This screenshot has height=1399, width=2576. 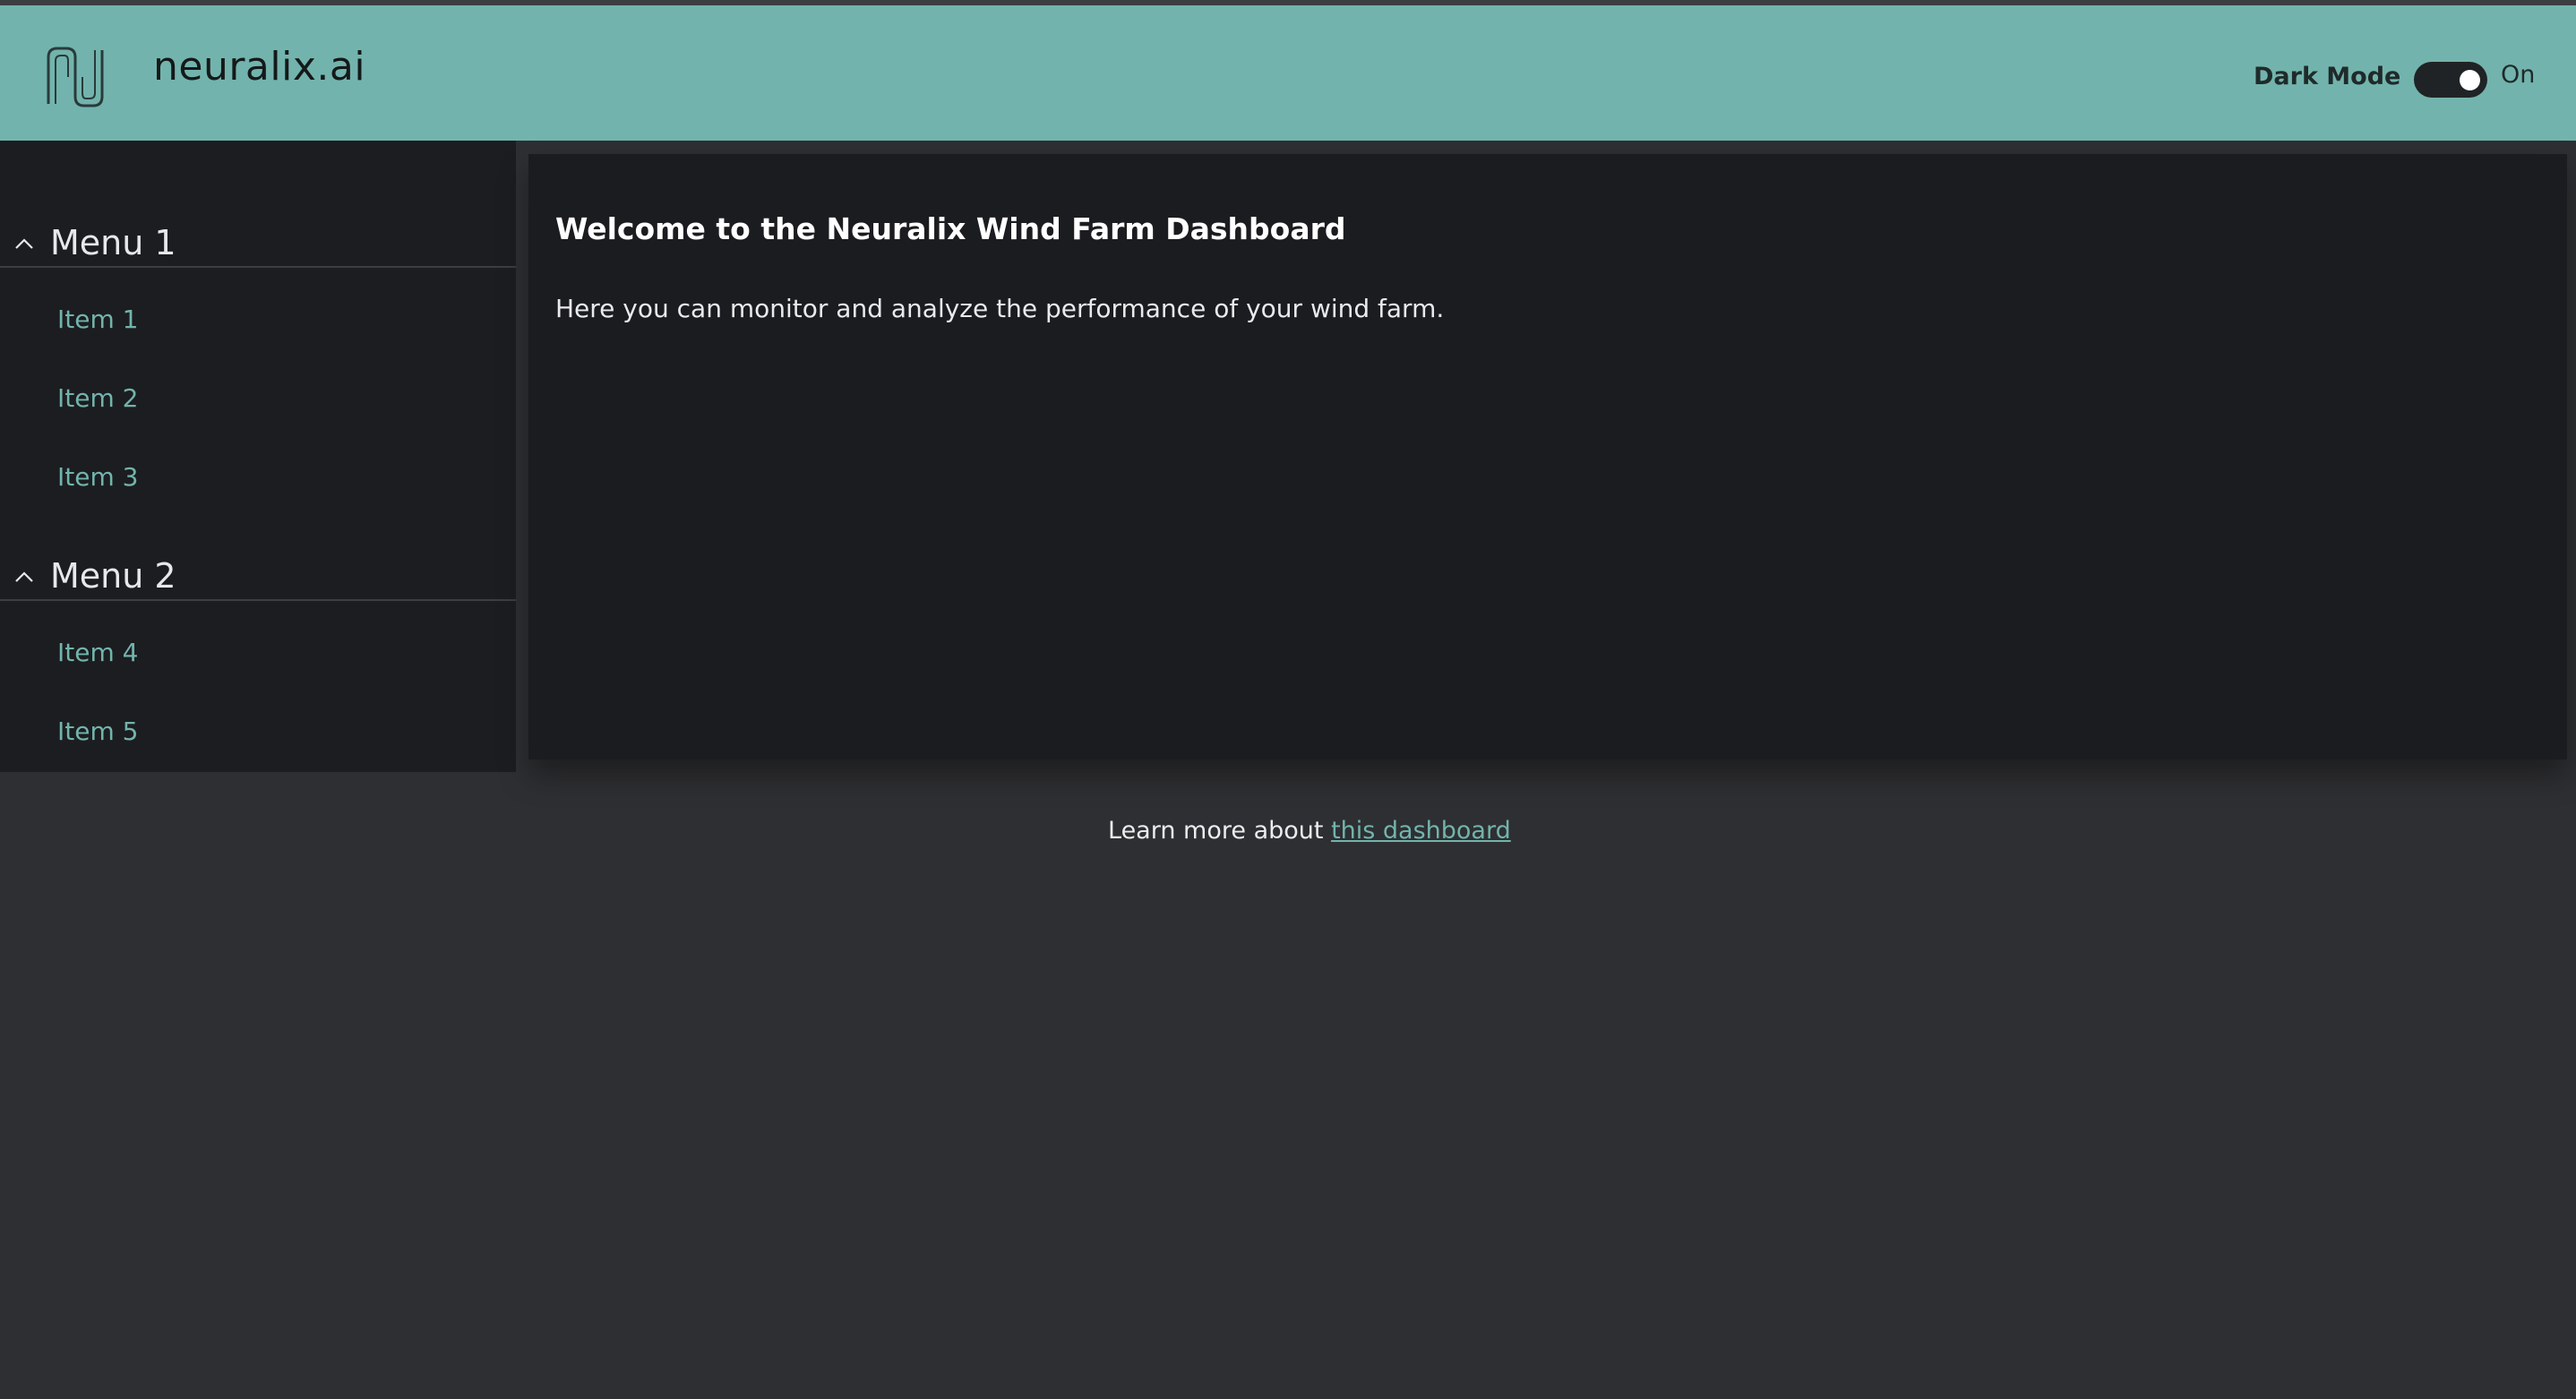 What do you see at coordinates (2450, 80) in the screenshot?
I see `dark-mode-toggle` at bounding box center [2450, 80].